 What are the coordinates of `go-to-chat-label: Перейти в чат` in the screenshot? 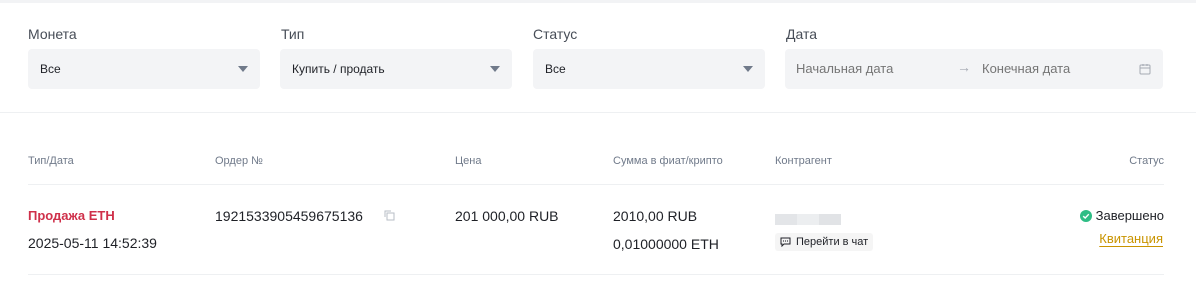 It's located at (832, 242).